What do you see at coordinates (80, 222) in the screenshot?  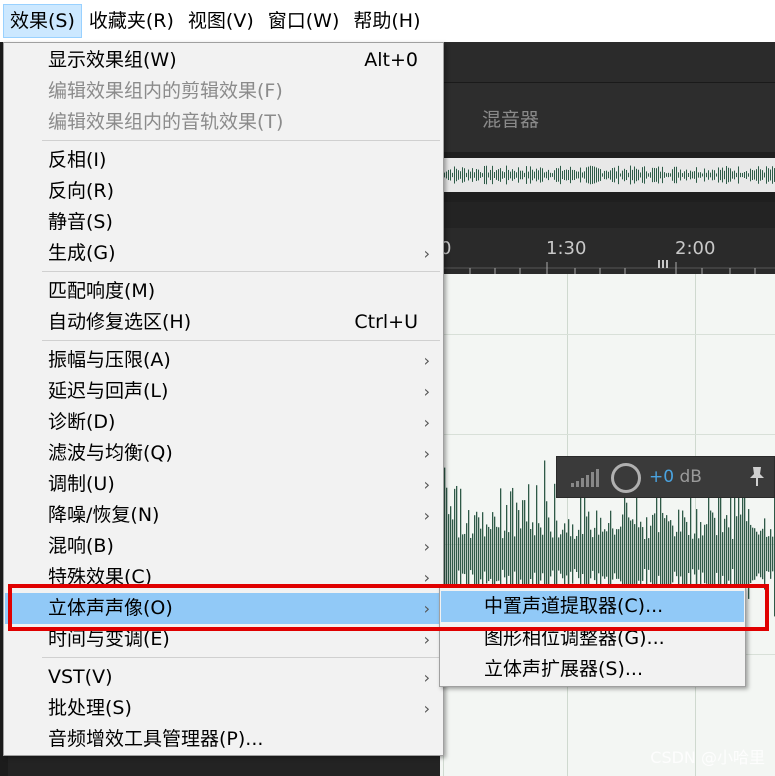 I see `menu-item-label: 静音(S)` at bounding box center [80, 222].